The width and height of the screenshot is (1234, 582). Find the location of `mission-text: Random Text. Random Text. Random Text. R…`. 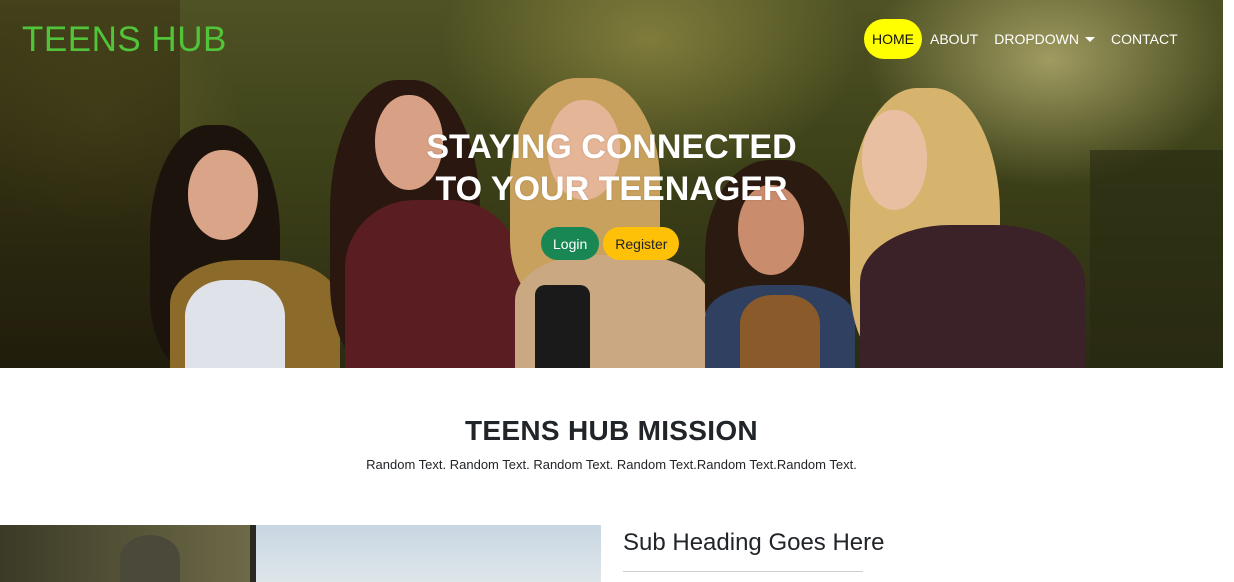

mission-text: Random Text. Random Text. Random Text. R… is located at coordinates (611, 464).